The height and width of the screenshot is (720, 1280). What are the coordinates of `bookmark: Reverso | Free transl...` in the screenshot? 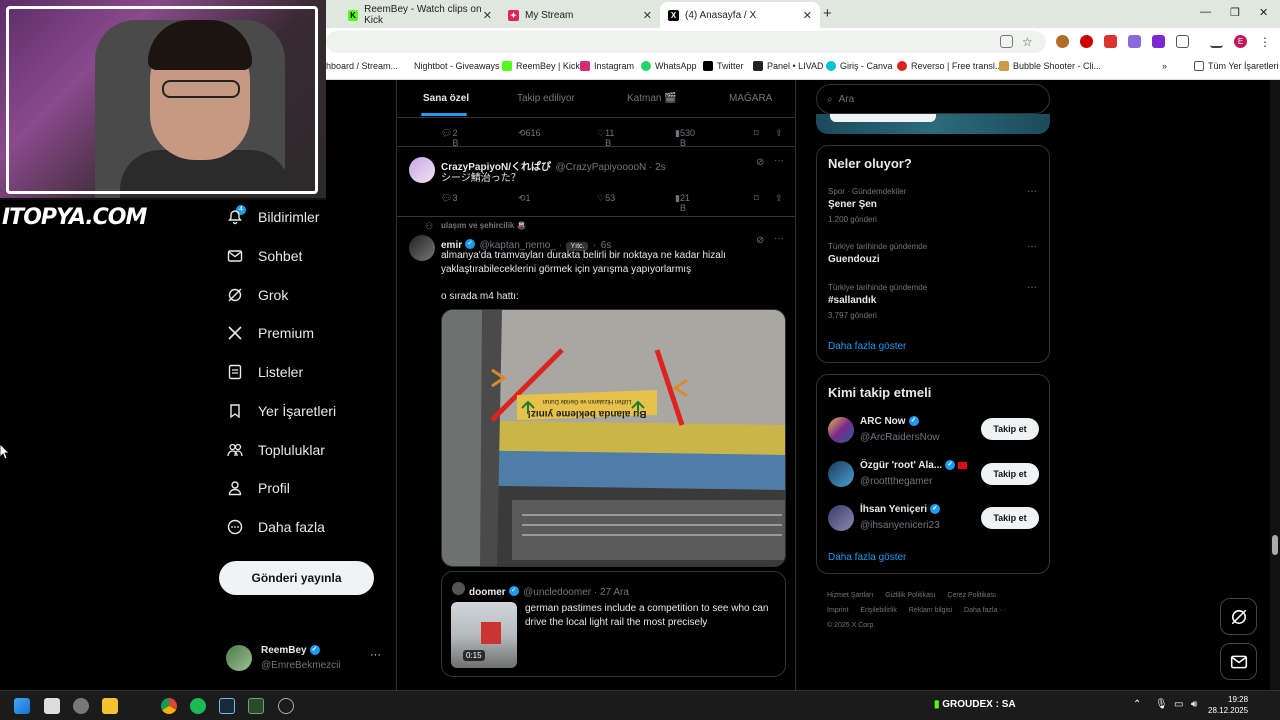 It's located at (949, 66).